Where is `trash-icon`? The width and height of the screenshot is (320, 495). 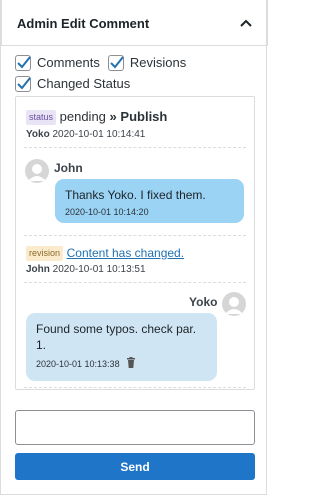
trash-icon is located at coordinates (131, 363).